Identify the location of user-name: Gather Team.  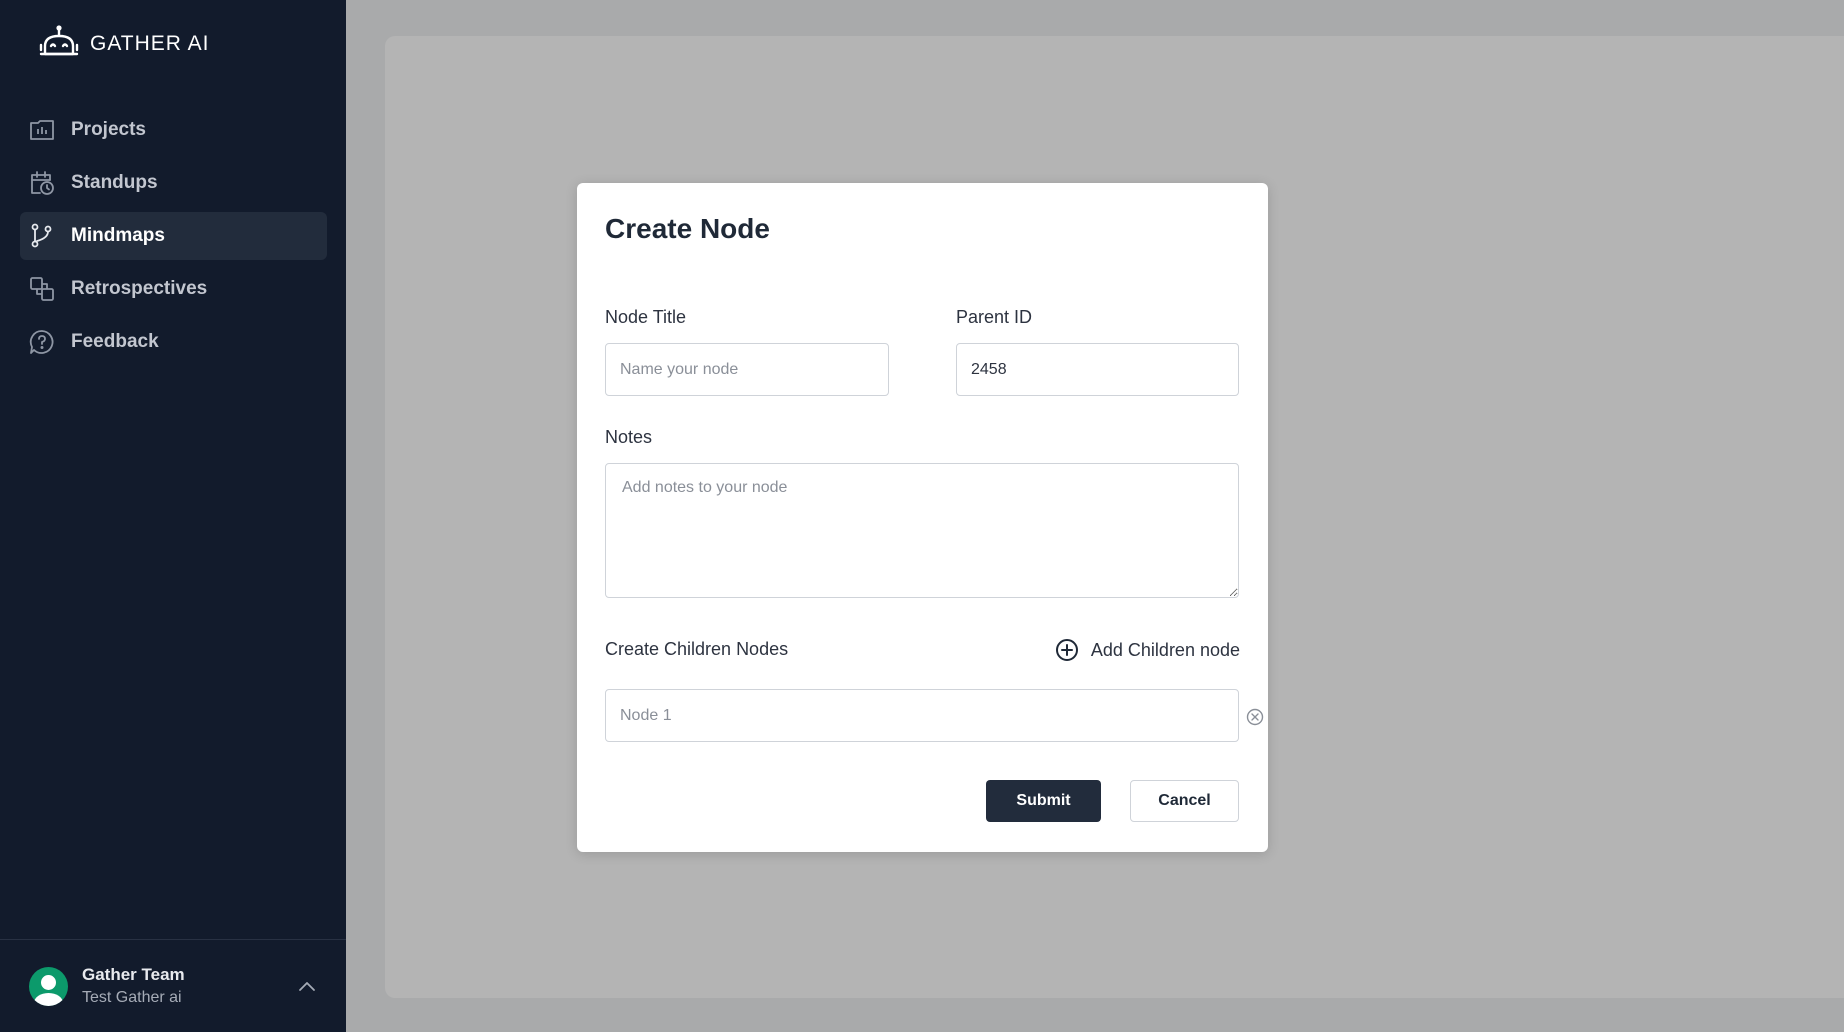
(133, 974).